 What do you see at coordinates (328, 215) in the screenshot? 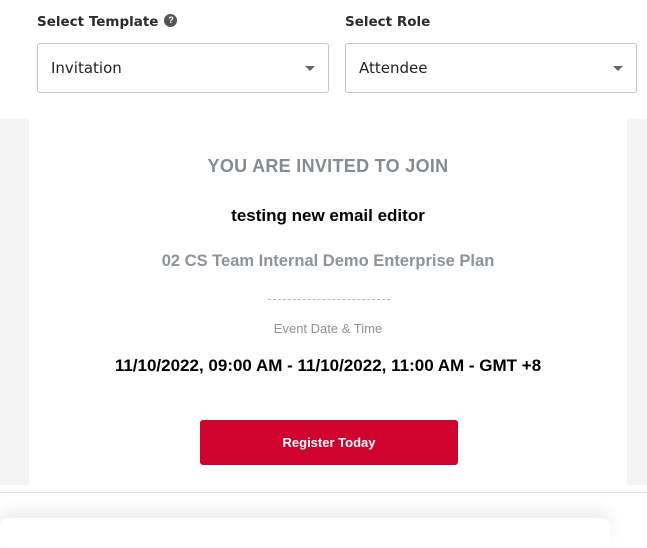
I see `event-title: testing new email editor` at bounding box center [328, 215].